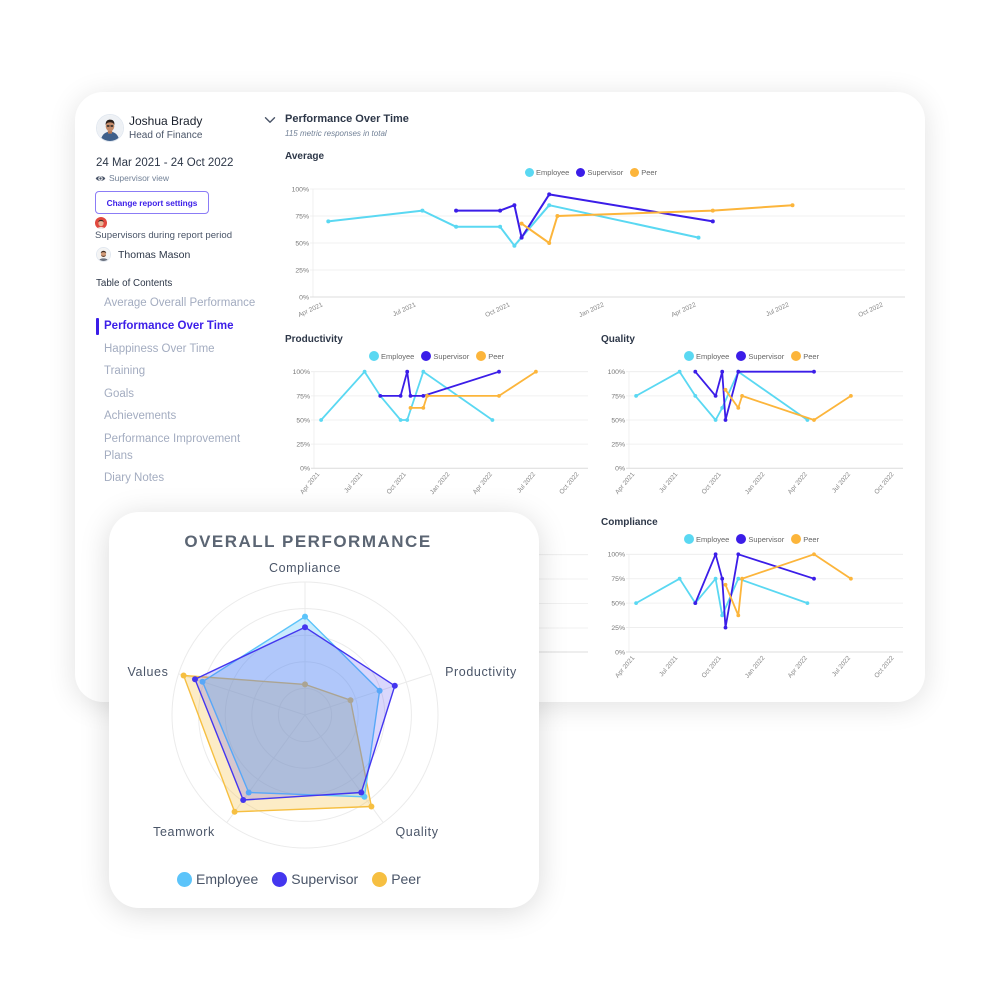 The image size is (1000, 1000). I want to click on toc-item-training: Training, so click(180, 371).